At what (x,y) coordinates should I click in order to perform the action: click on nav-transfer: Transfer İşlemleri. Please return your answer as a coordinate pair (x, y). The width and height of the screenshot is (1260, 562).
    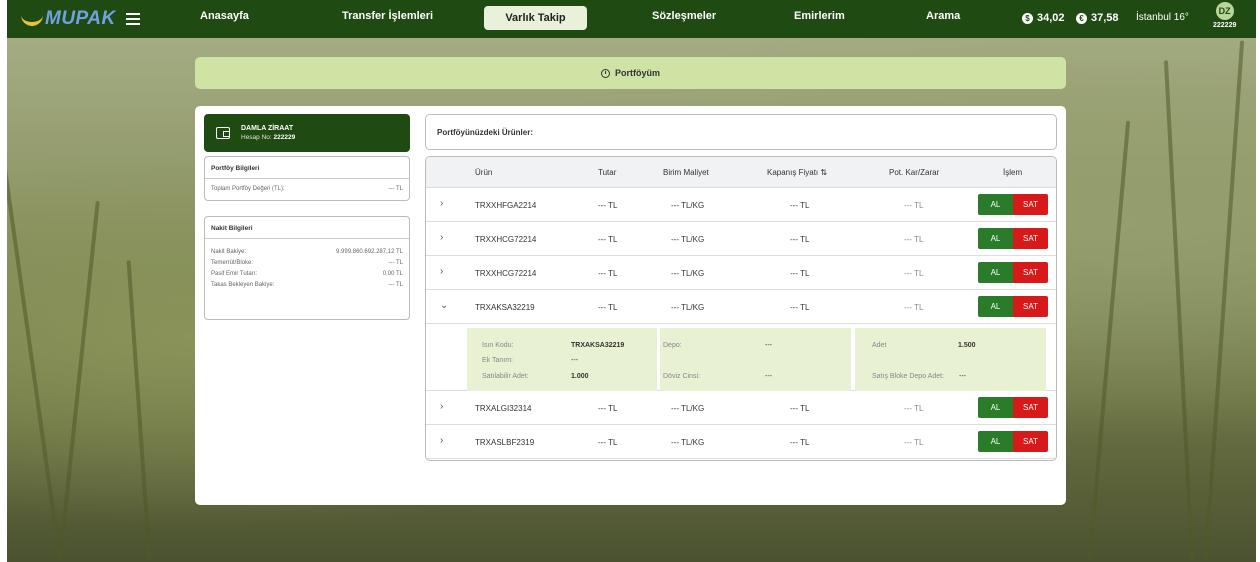
    Looking at the image, I should click on (387, 16).